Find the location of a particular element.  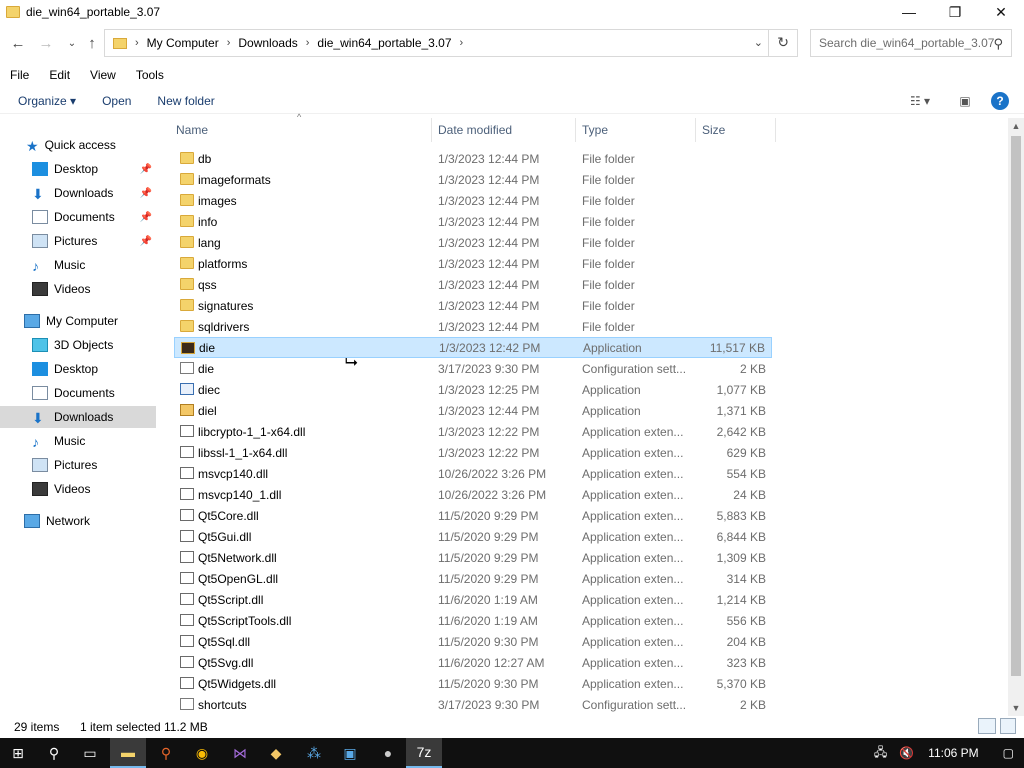

menu-edit: Edit is located at coordinates (59, 75).